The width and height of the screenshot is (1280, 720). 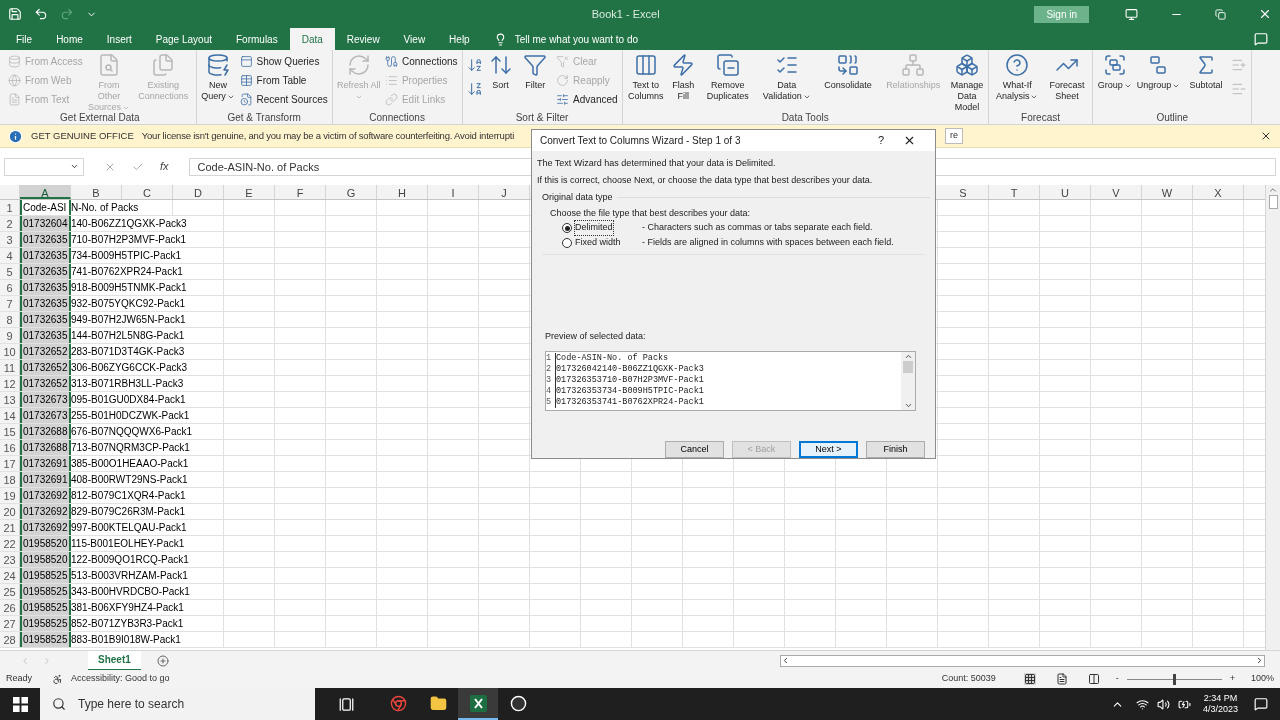 I want to click on ribbon-large-button: Data Validation, so click(x=786, y=77).